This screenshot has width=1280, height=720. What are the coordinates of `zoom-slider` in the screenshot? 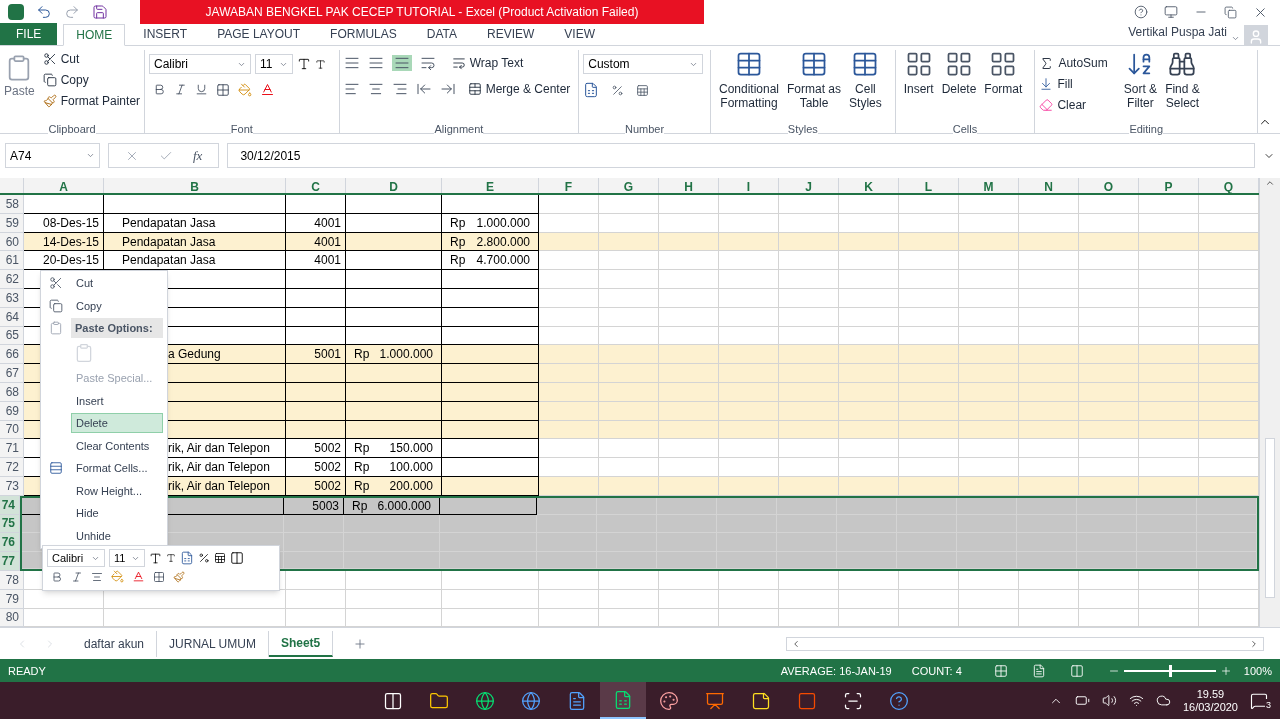 It's located at (1169, 670).